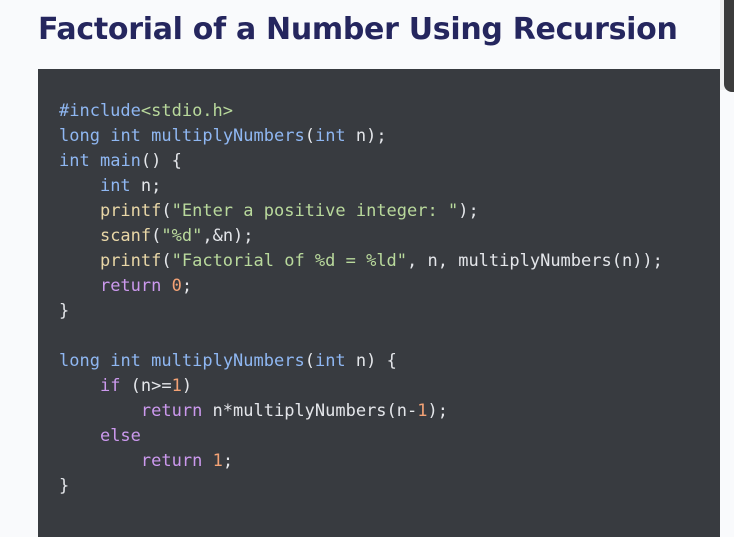  Describe the element at coordinates (535, 261) in the screenshot. I see `code-token: , n, multiplyNumbers(n));` at that location.